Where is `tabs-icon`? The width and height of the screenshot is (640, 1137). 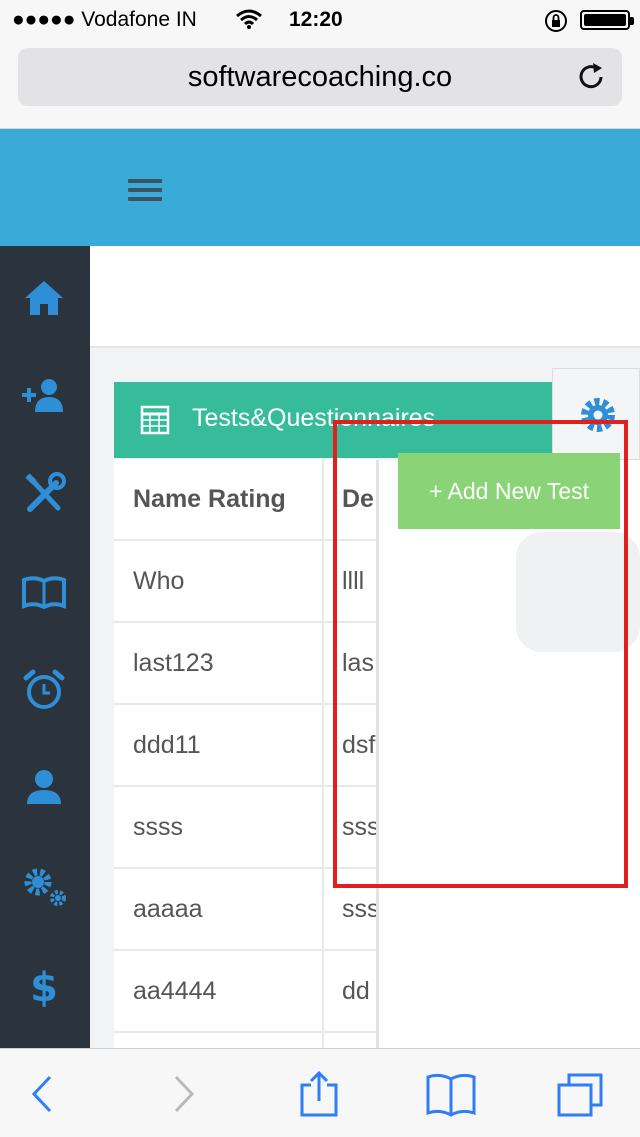
tabs-icon is located at coordinates (581, 1094).